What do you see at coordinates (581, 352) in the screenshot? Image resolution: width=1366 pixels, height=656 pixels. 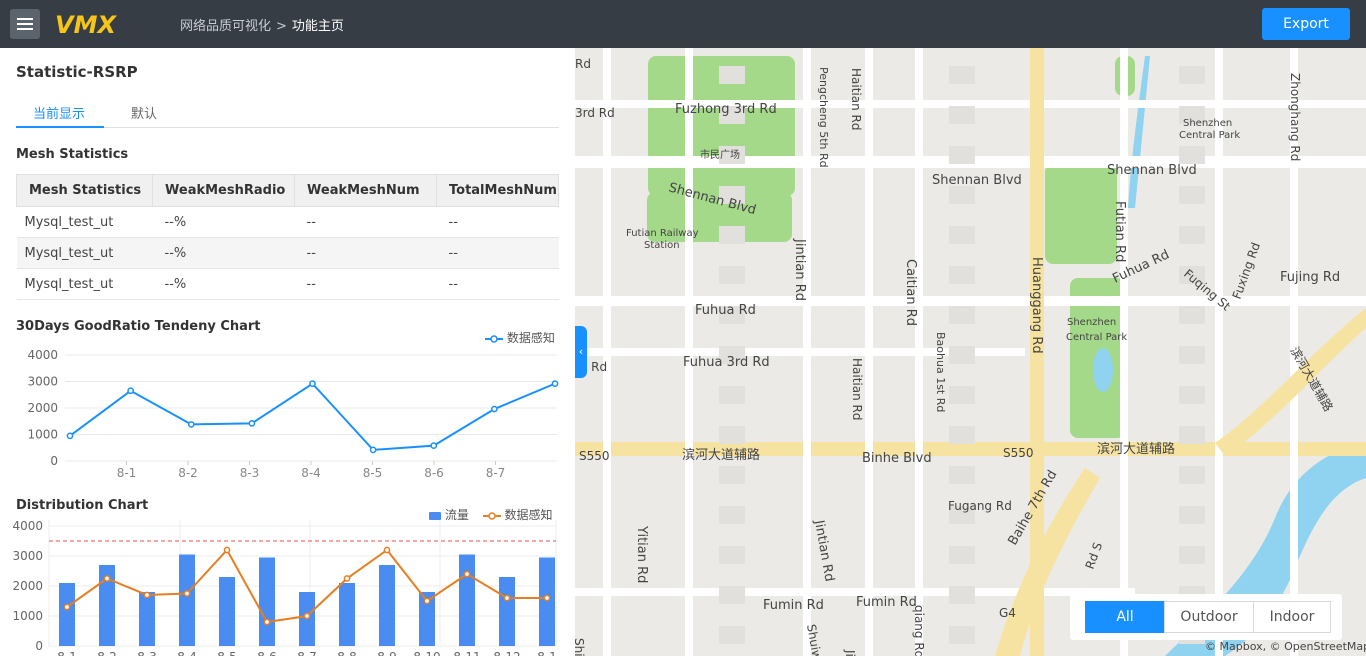 I see `collapse-panel-icon: ‹` at bounding box center [581, 352].